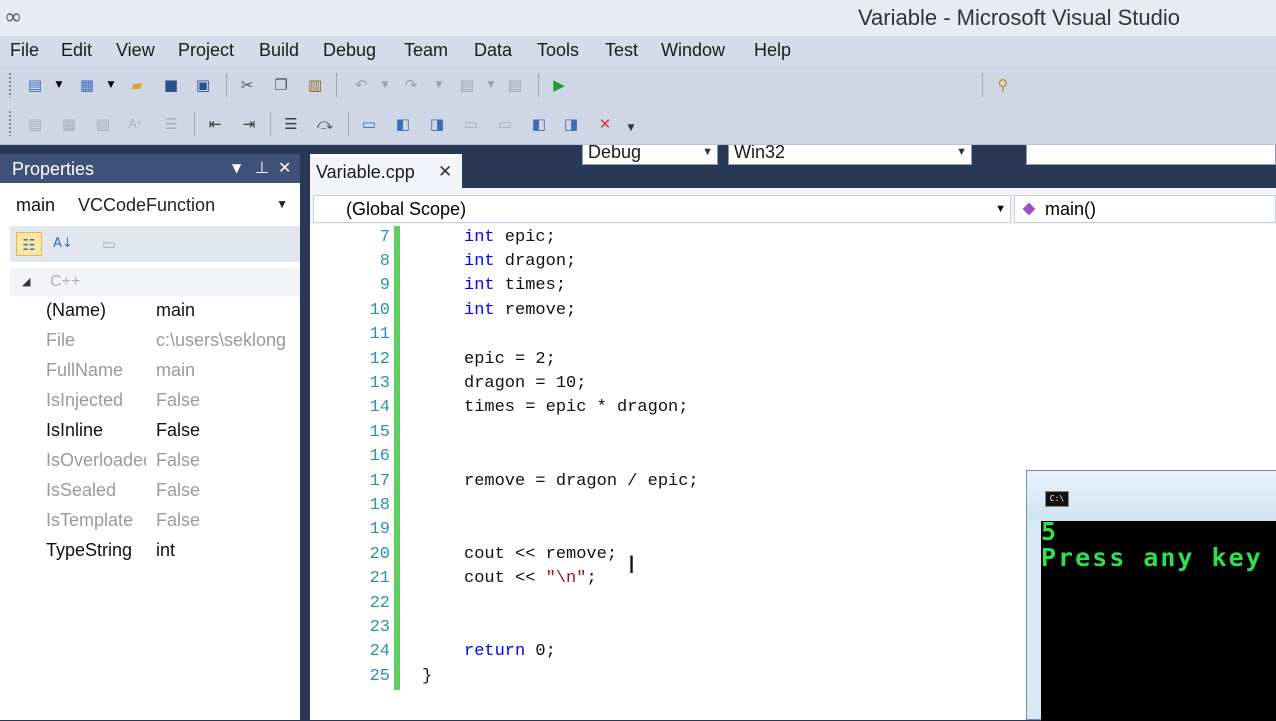 The width and height of the screenshot is (1276, 721). I want to click on menu-debug: Debug, so click(349, 50).